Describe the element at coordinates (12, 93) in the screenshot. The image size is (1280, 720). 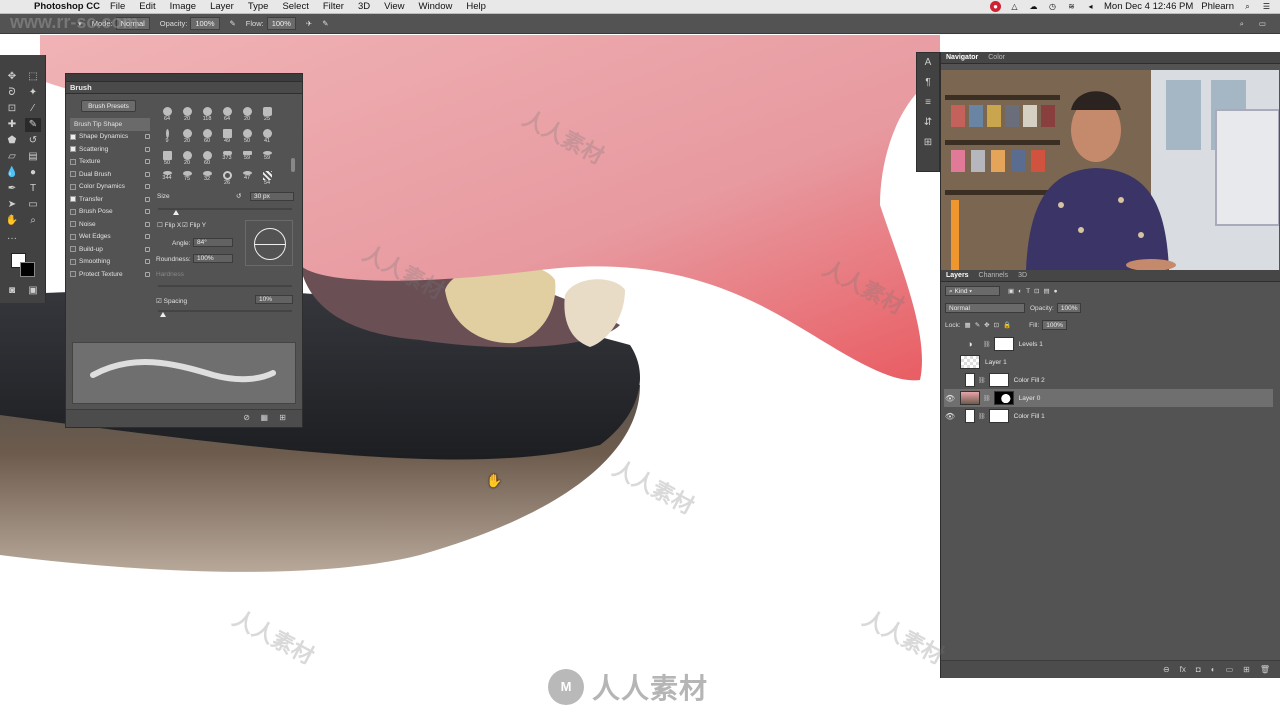
I see `lasso-tool-icon: ᘐ` at that location.